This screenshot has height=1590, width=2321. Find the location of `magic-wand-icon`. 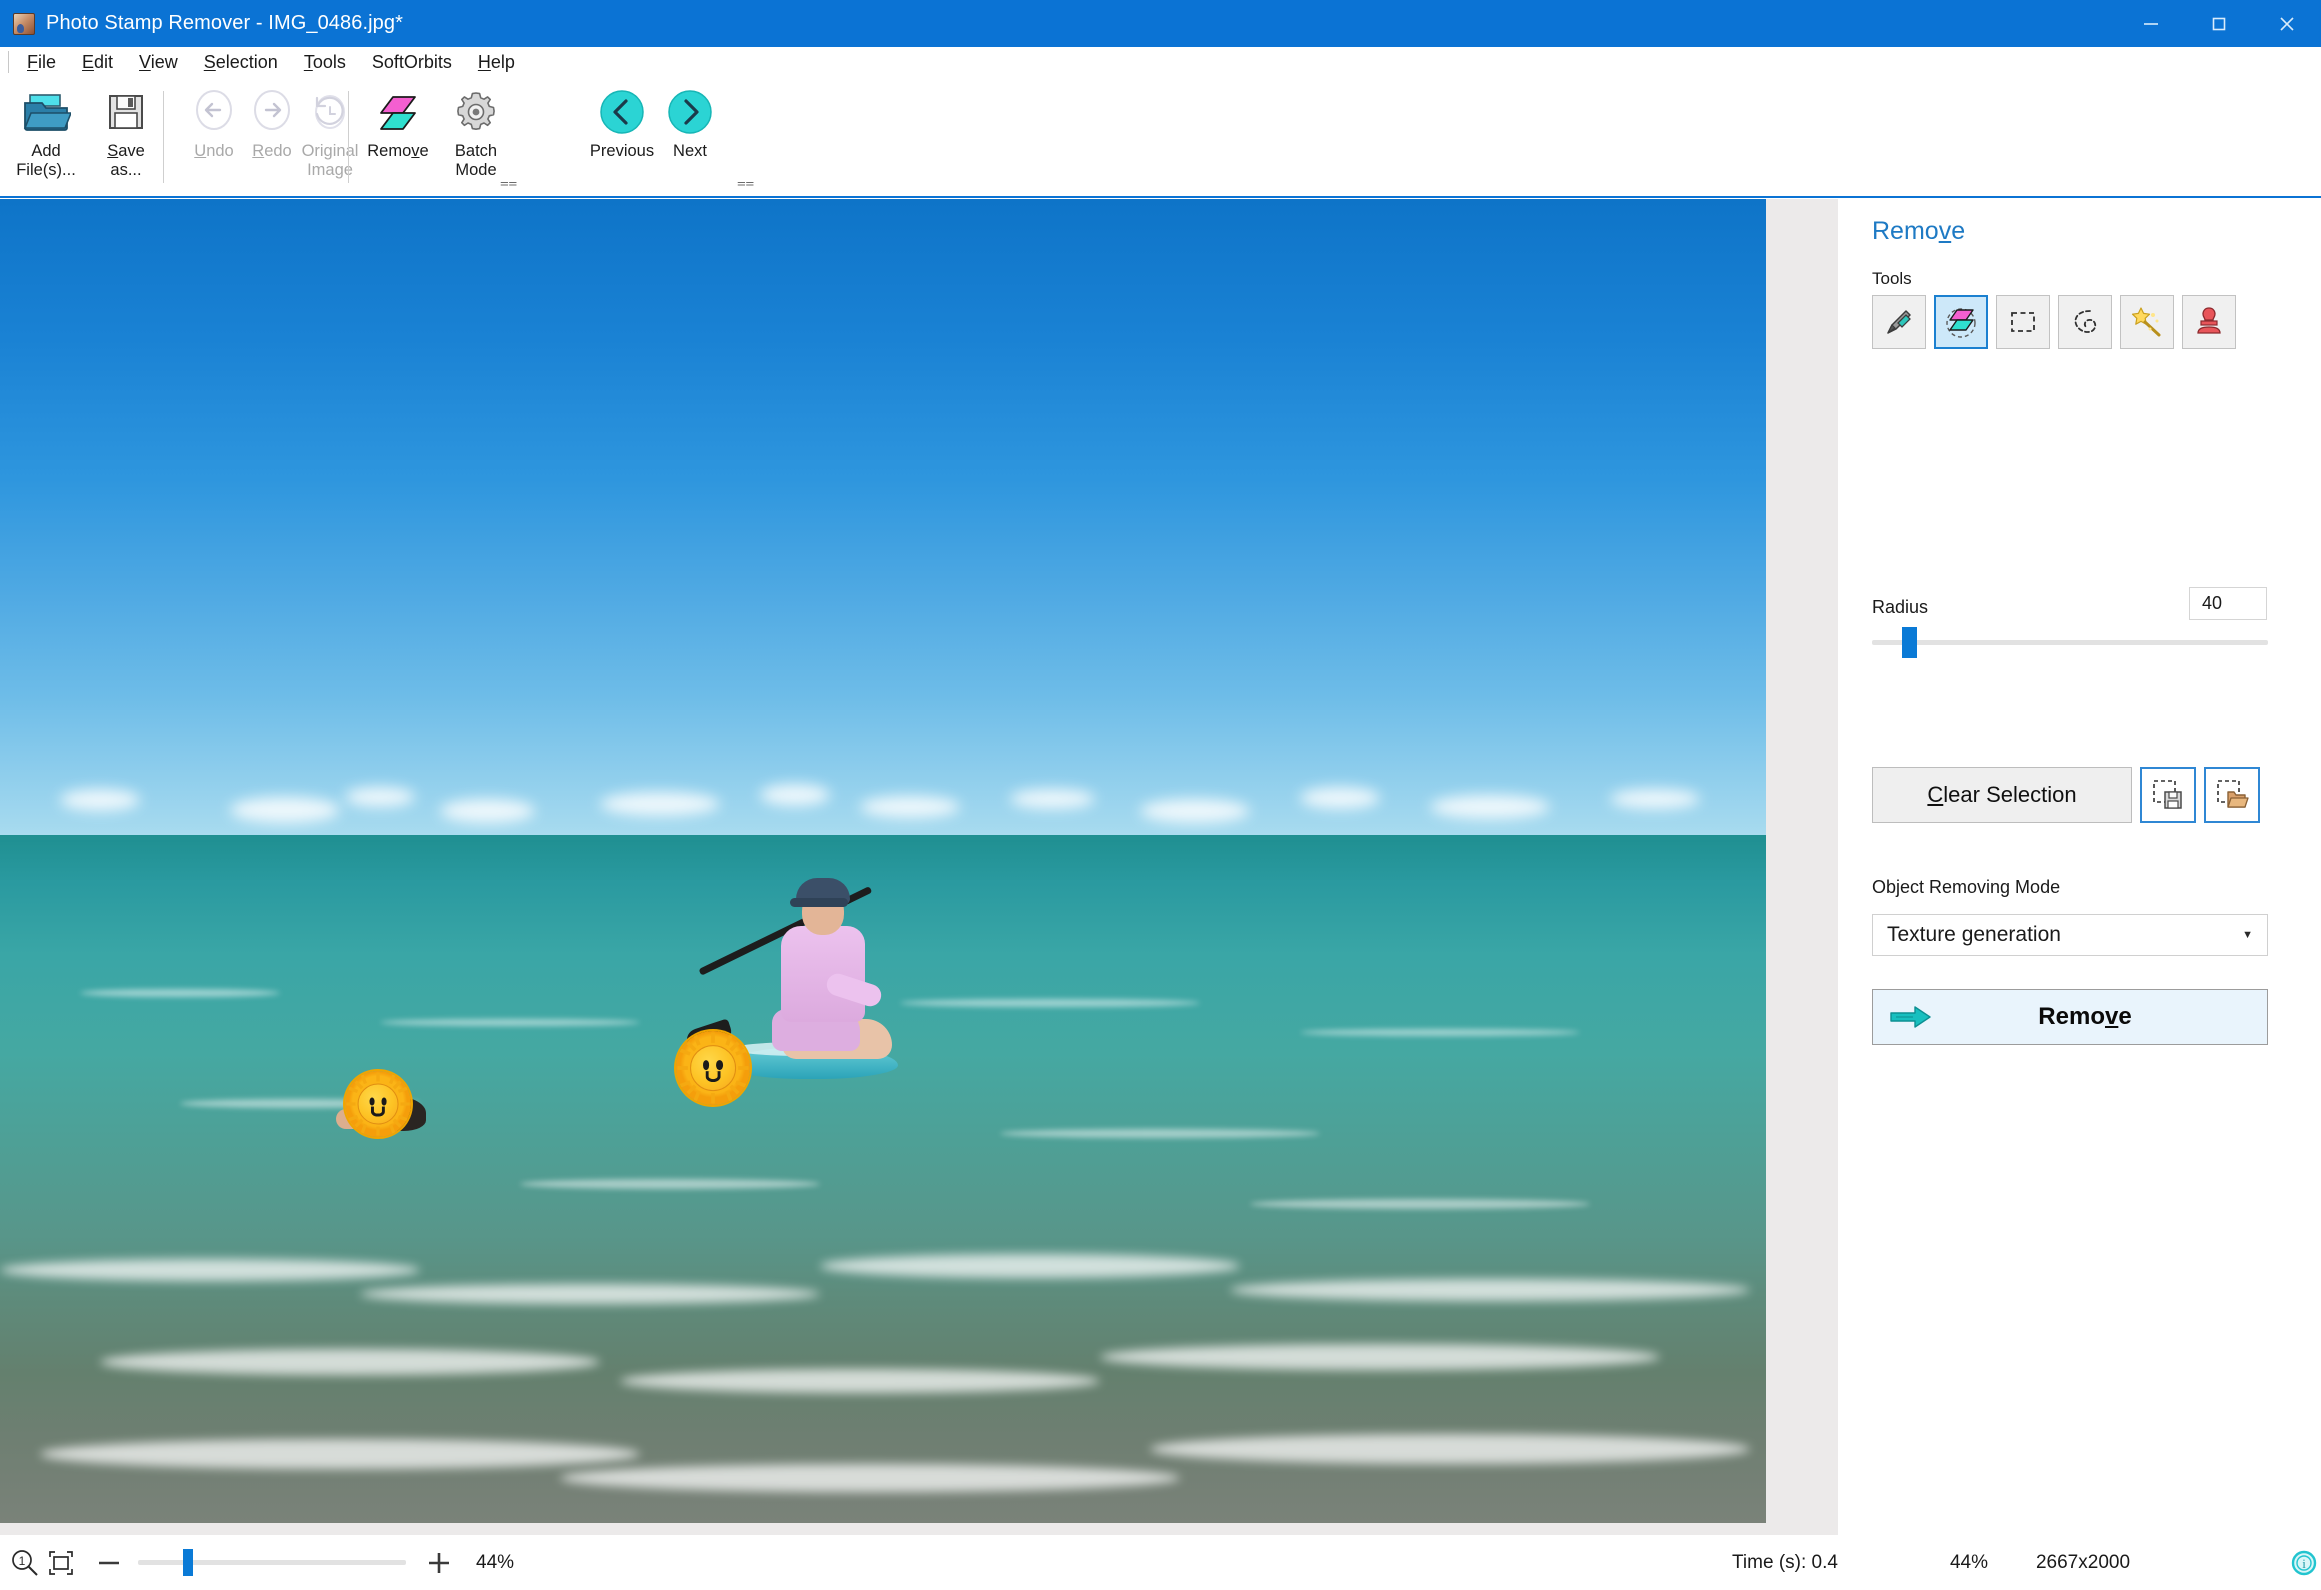

magic-wand-icon is located at coordinates (2147, 322).